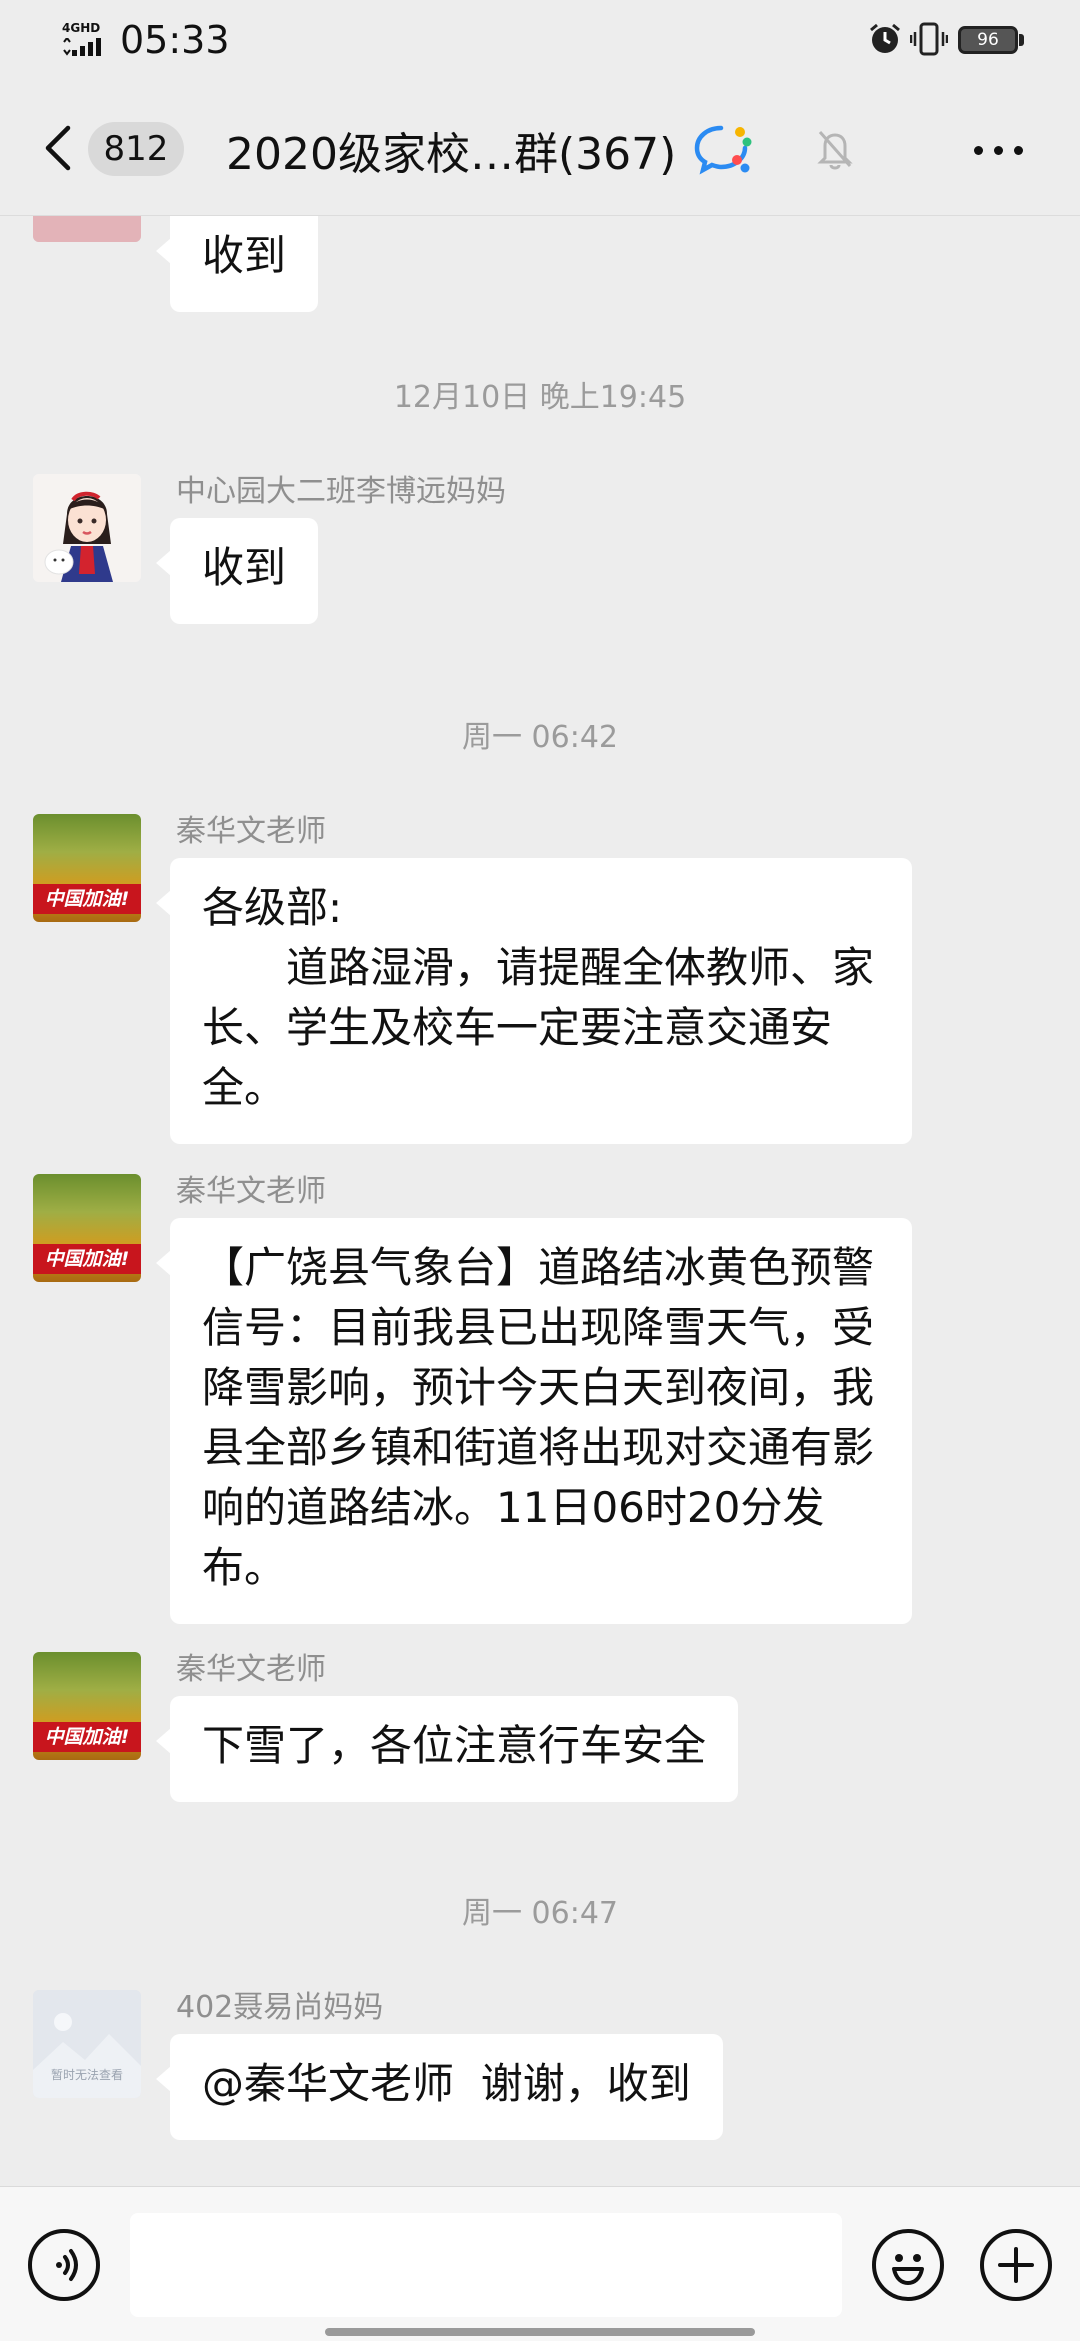 The image size is (1080, 2341). Describe the element at coordinates (540, 40) in the screenshot. I see `status-bar: 4GHD 05:33 96` at that location.